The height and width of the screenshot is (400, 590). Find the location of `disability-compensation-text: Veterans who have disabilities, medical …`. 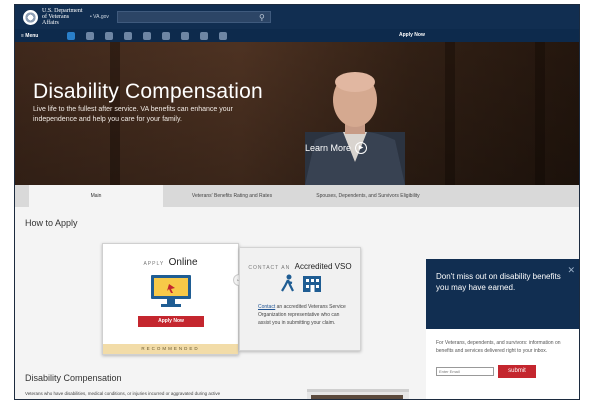

disability-compensation-text: Veterans who have disabilities, medical … is located at coordinates (123, 393).